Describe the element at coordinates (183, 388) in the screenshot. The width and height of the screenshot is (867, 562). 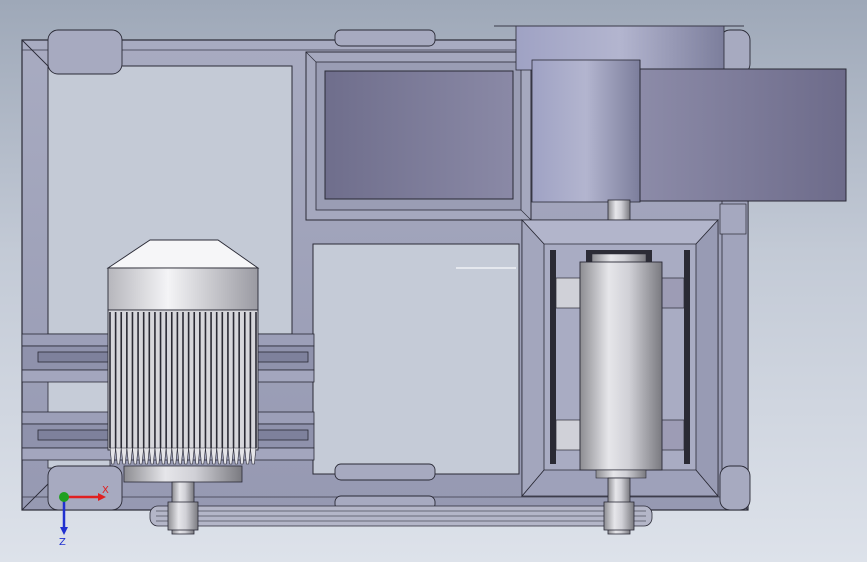
I see `motor-fins` at that location.